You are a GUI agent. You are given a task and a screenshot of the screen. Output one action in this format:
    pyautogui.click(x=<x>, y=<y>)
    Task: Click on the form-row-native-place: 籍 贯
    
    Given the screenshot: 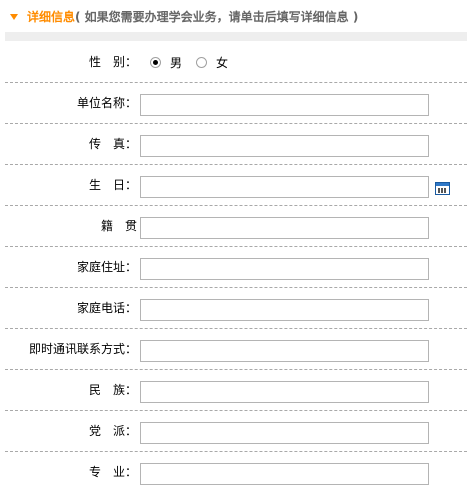 What is the action you would take?
    pyautogui.click(x=236, y=226)
    